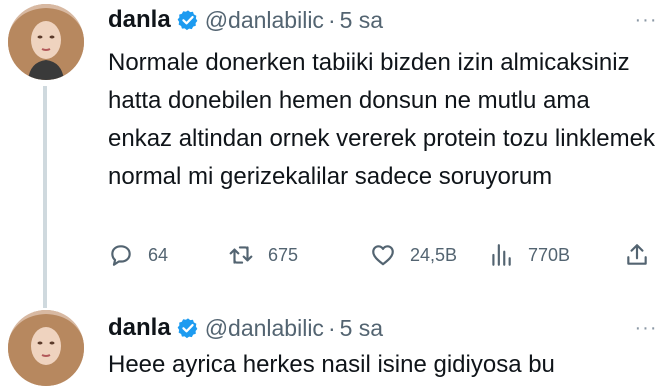  I want to click on like-count: 24,5B, so click(434, 254).